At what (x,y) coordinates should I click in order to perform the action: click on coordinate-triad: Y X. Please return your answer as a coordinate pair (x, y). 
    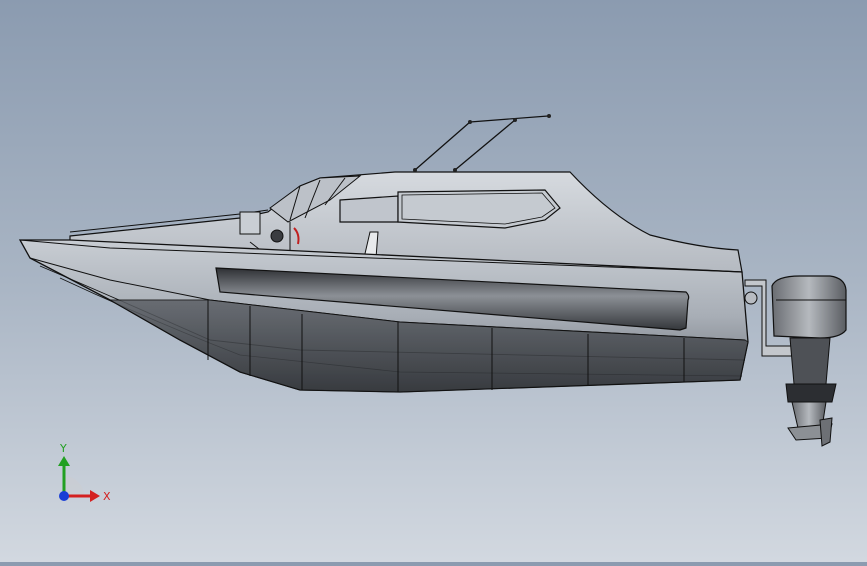
    Looking at the image, I should click on (80, 475).